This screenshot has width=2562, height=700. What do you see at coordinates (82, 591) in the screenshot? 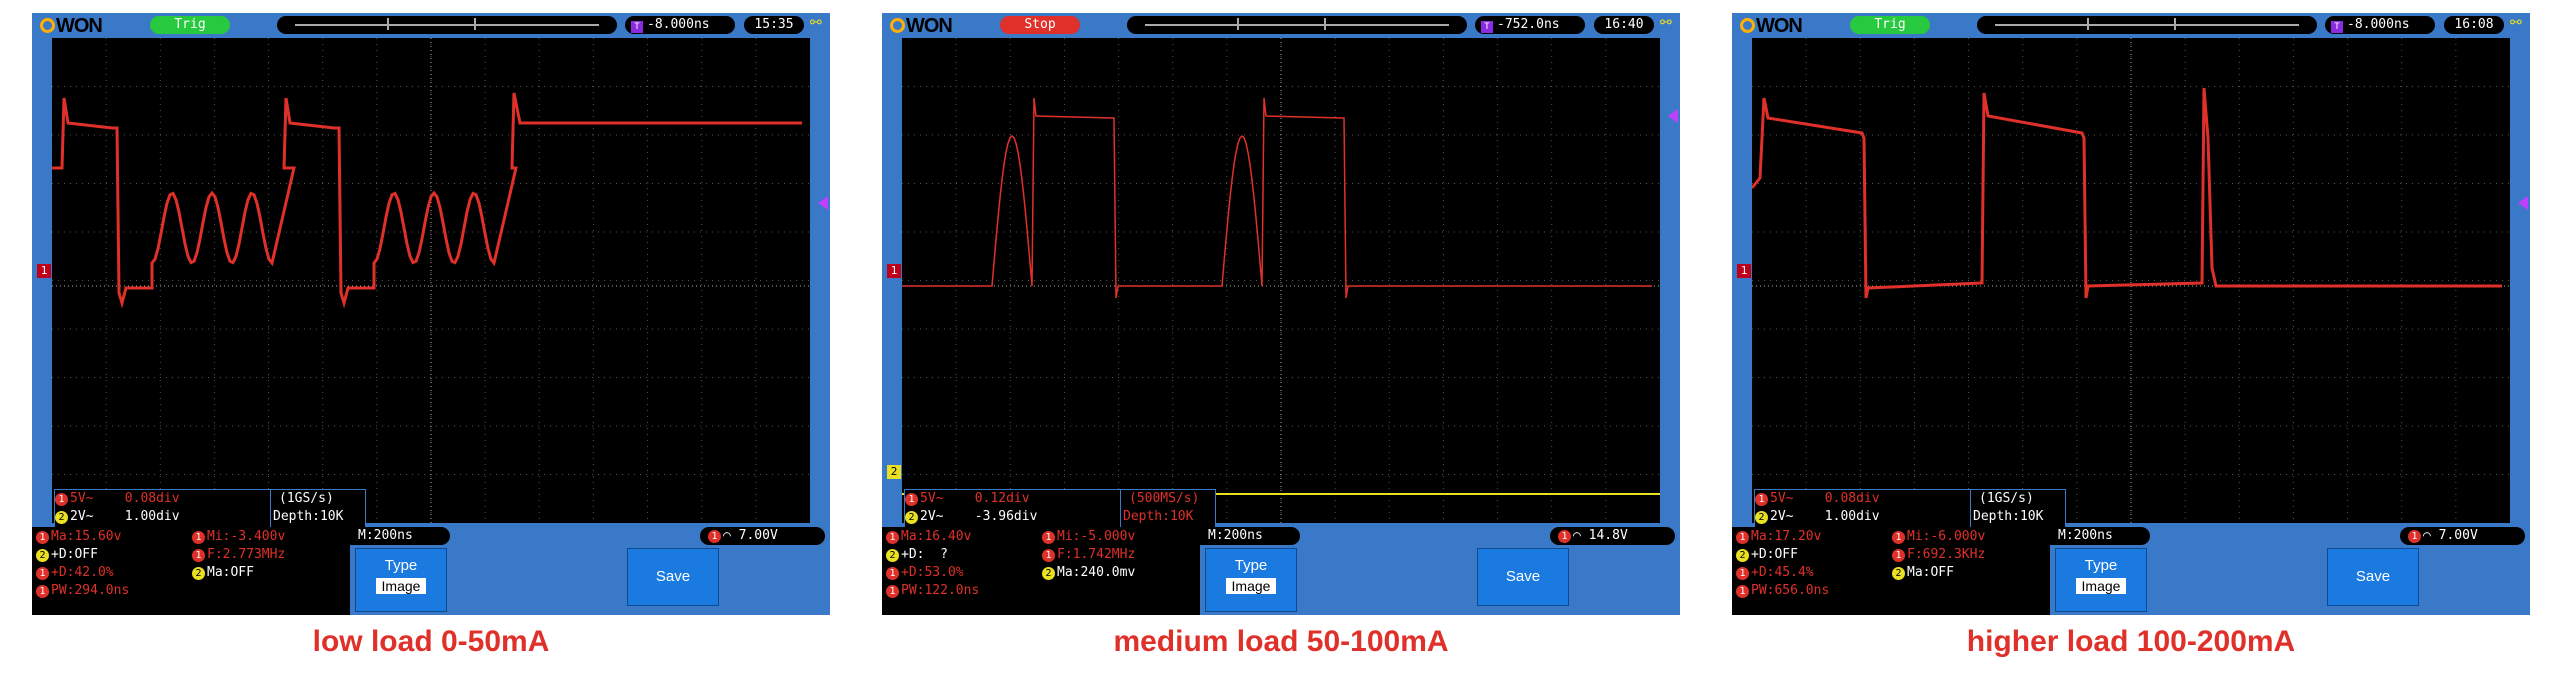
I see `measure-pulse-width-ch1: 1 PW:294.0ns` at bounding box center [82, 591].